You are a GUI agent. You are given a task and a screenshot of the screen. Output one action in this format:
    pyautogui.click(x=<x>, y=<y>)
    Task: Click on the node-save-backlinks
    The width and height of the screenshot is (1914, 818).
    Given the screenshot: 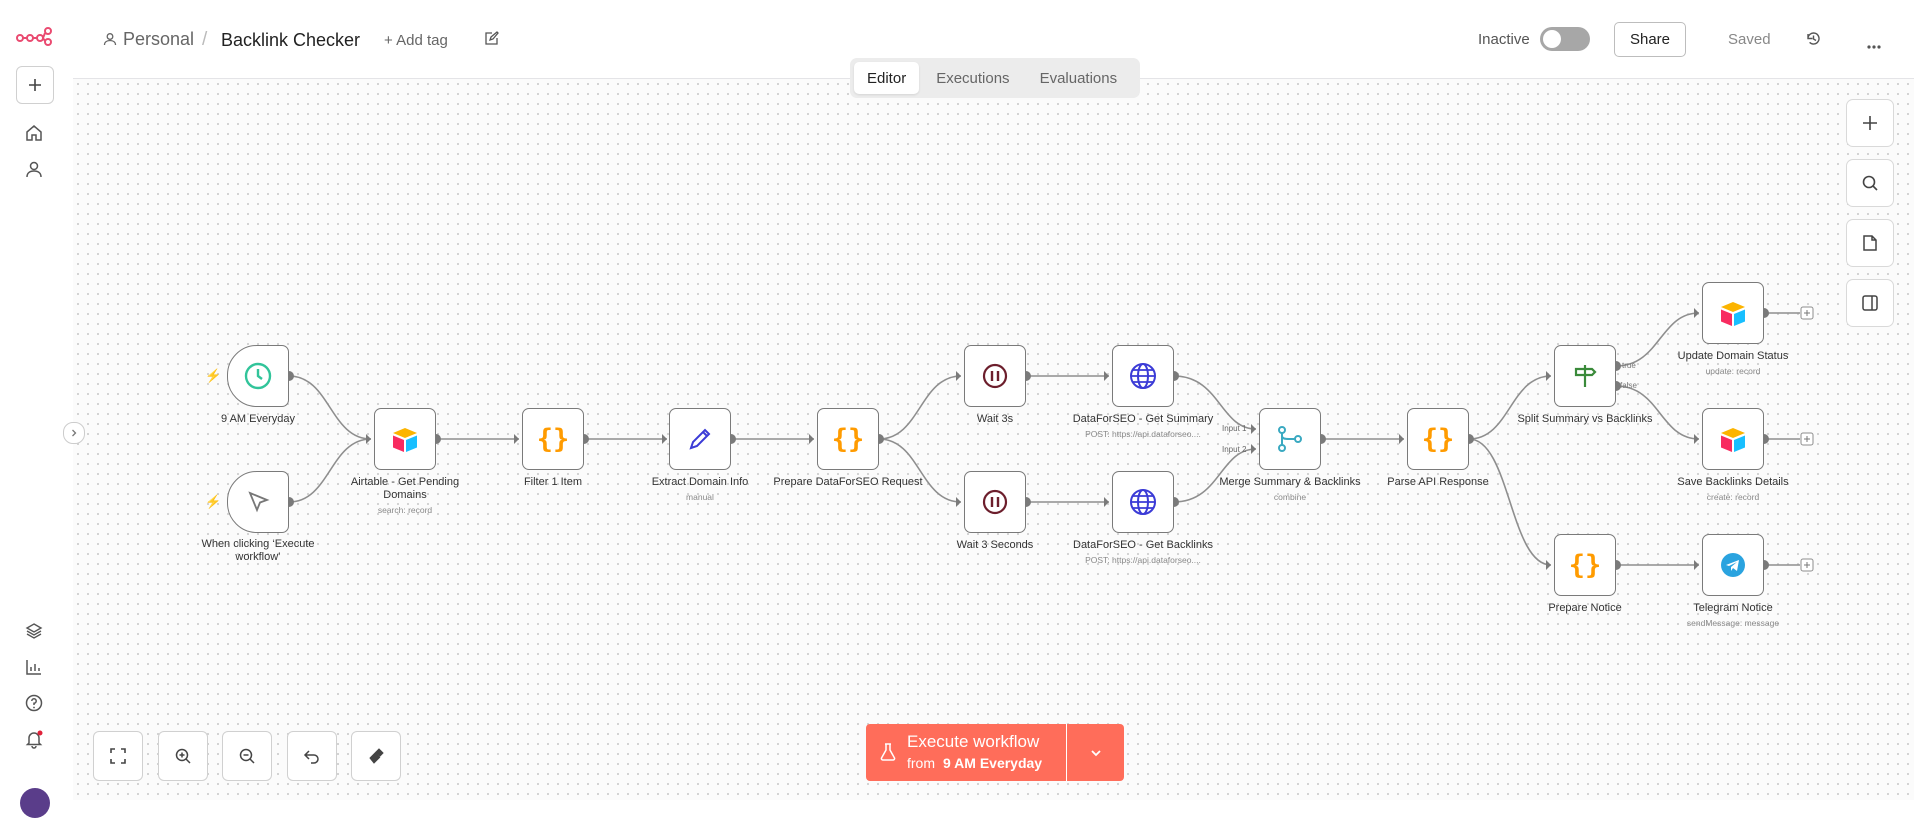 What is the action you would take?
    pyautogui.click(x=1733, y=439)
    